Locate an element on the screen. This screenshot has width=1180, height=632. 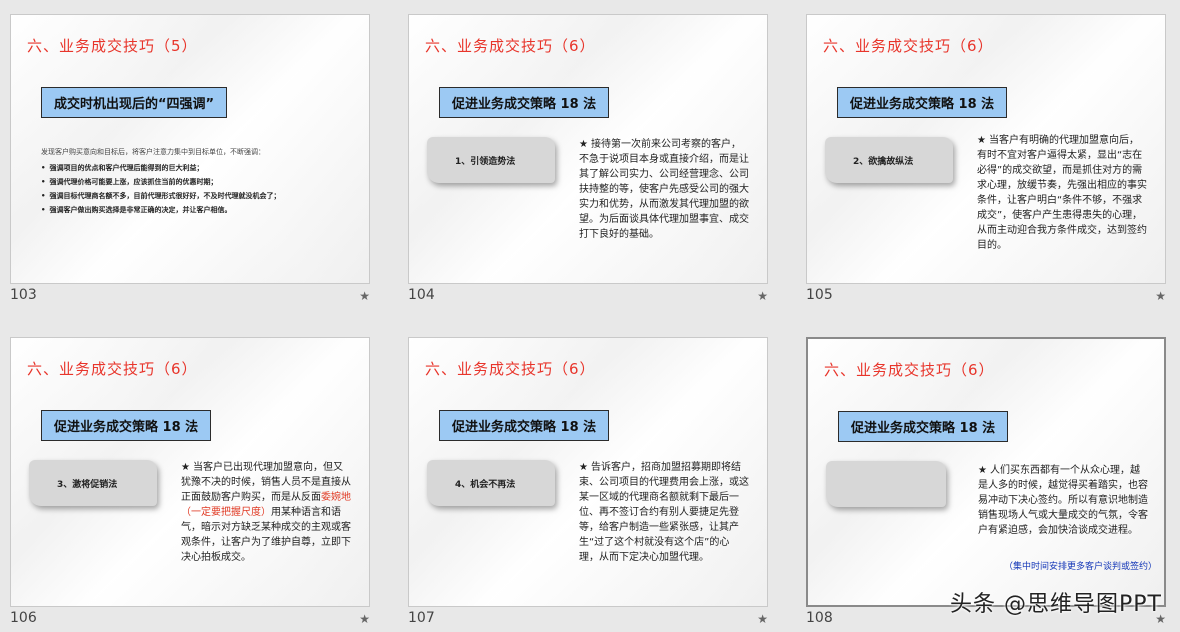
slide-number: 107 is located at coordinates (421, 618).